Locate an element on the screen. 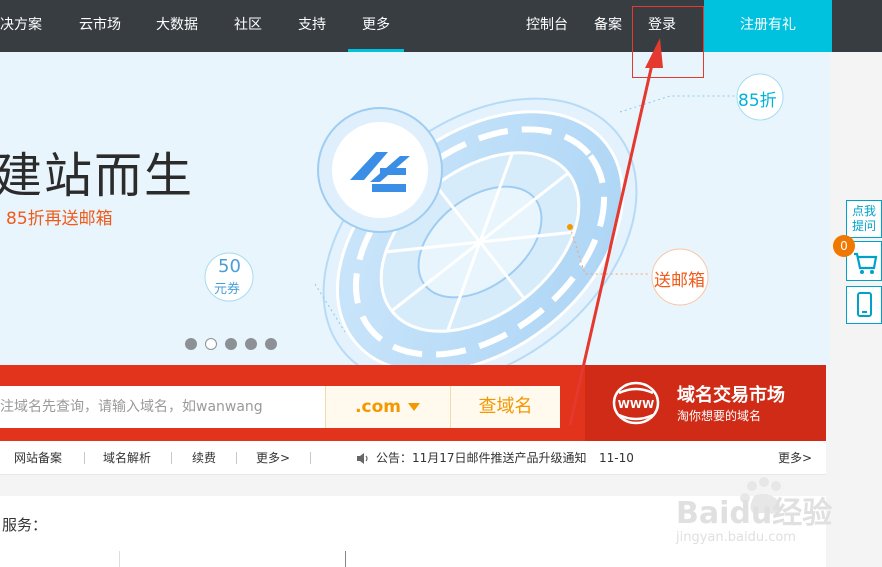 Image resolution: width=882 pixels, height=567 pixels. carousel-indicators is located at coordinates (235, 344).